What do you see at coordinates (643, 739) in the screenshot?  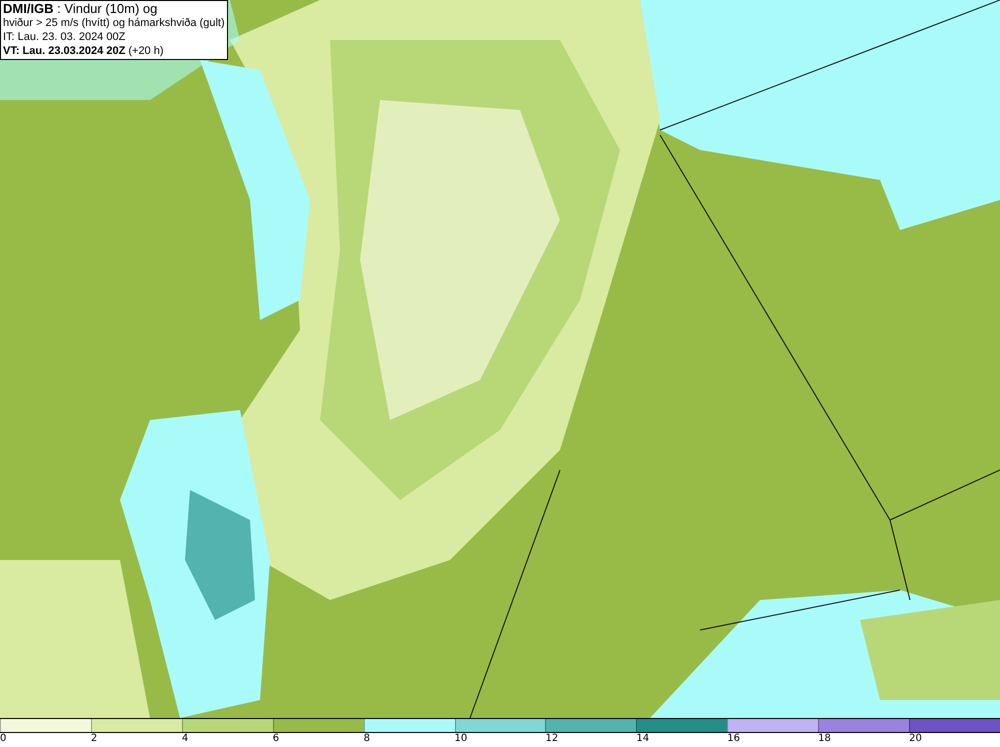 I see `colorbar-label: 14` at bounding box center [643, 739].